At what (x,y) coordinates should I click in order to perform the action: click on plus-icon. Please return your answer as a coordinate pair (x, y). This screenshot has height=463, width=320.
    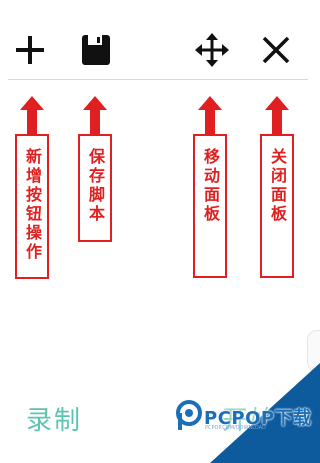
    Looking at the image, I should click on (30, 50).